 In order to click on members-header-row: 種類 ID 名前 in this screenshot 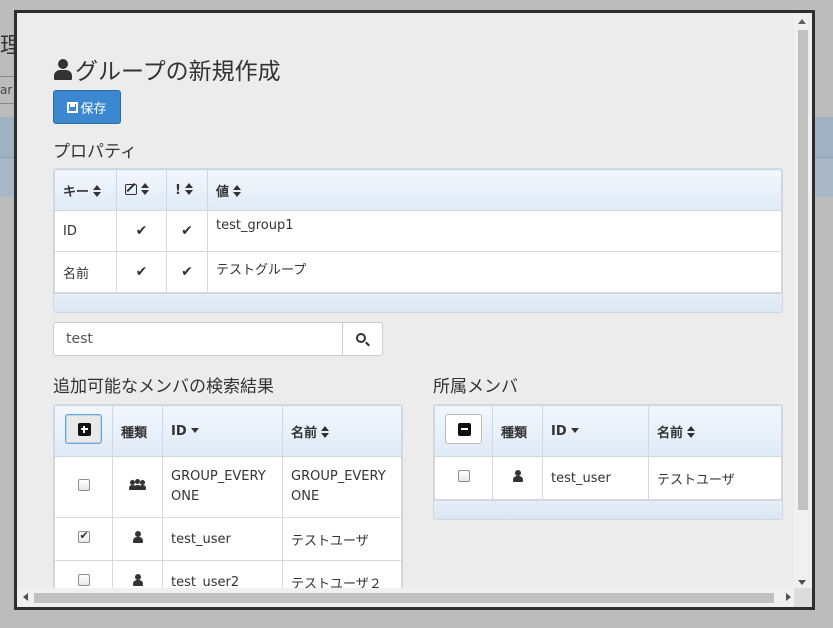, I will do `click(608, 431)`.